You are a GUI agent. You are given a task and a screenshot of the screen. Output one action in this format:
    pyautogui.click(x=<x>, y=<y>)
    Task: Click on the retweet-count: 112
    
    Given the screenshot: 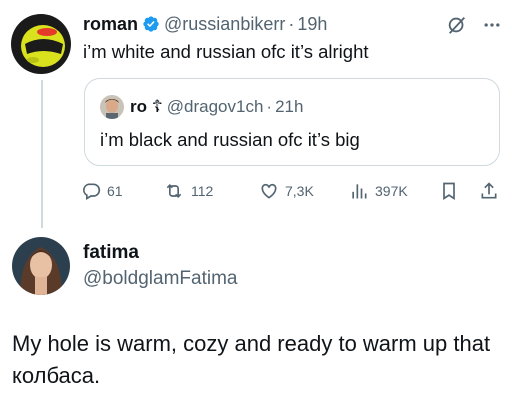 What is the action you would take?
    pyautogui.click(x=202, y=191)
    